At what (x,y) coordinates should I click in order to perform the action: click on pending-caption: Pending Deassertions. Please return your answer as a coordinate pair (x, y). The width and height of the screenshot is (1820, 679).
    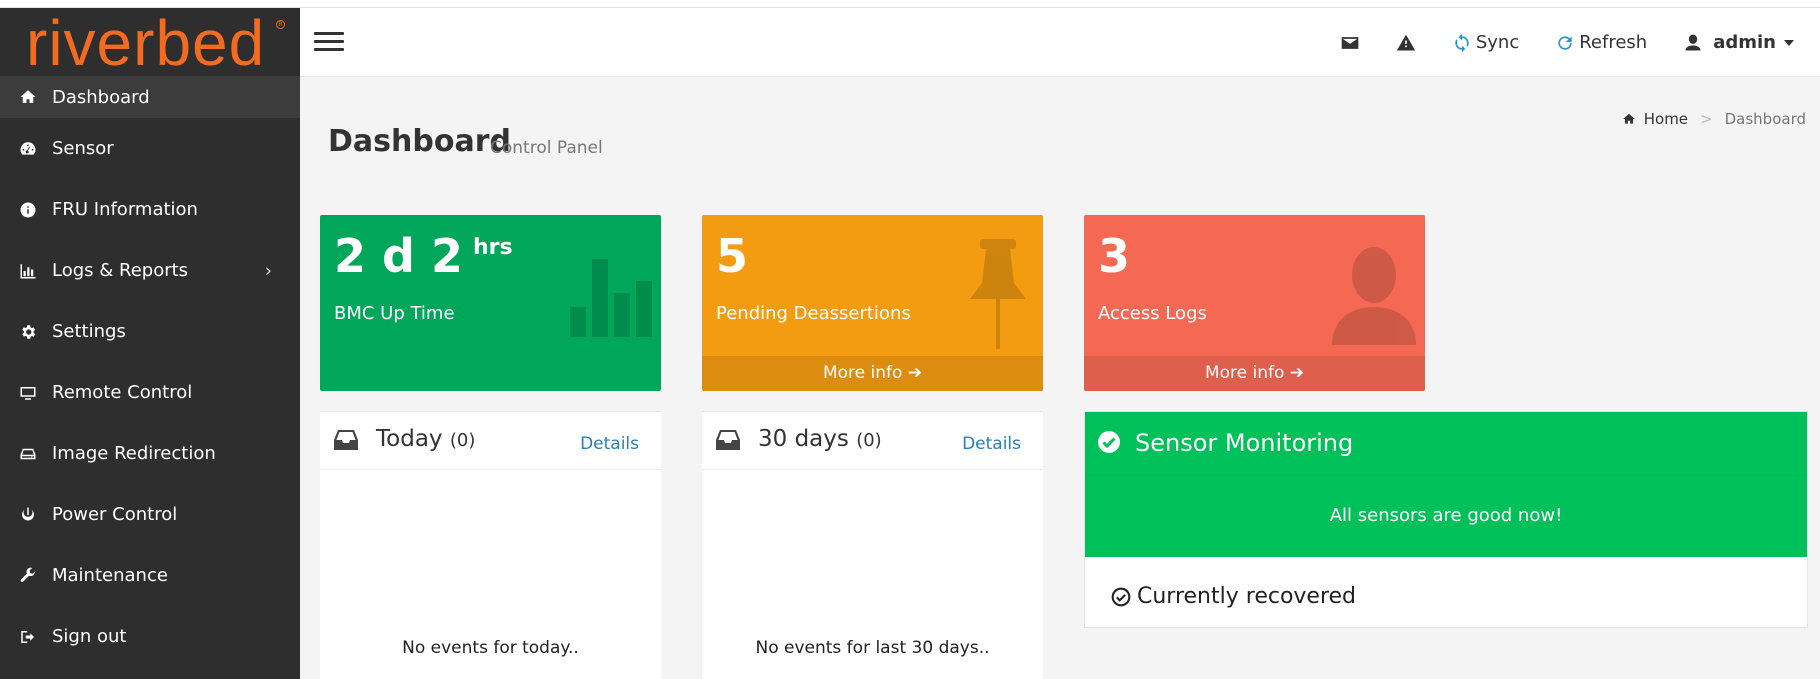
    Looking at the image, I should click on (813, 313).